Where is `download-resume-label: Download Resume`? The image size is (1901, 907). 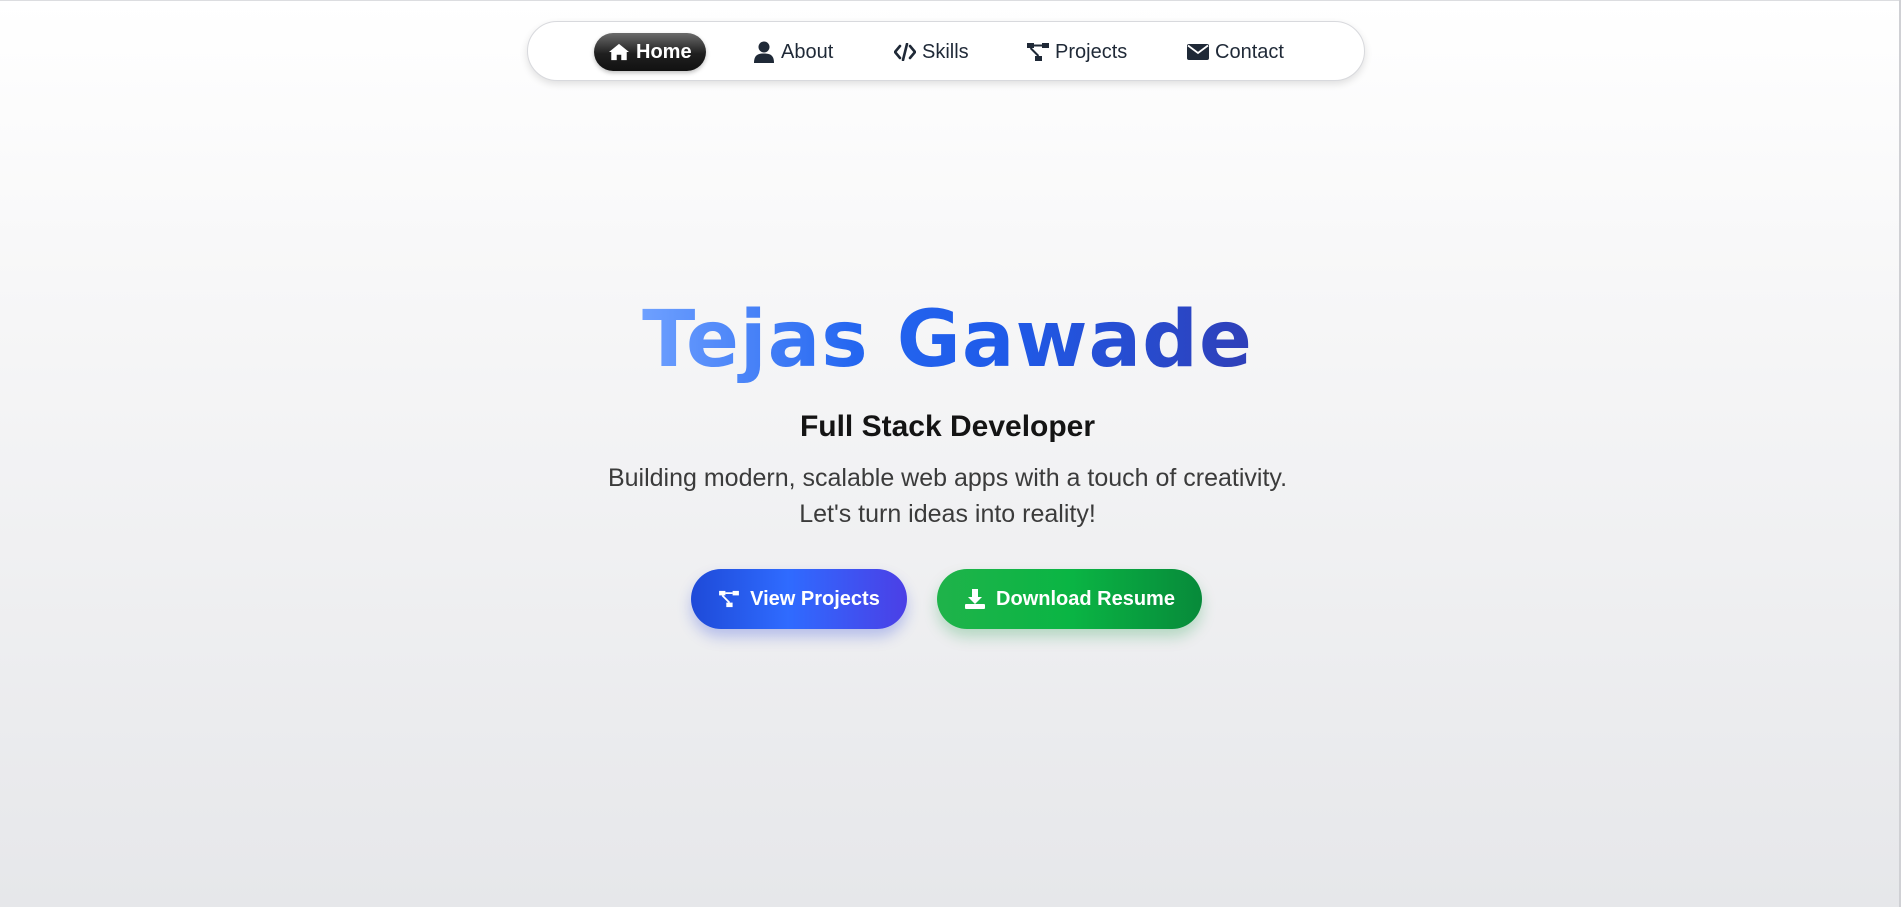 download-resume-label: Download Resume is located at coordinates (1085, 598).